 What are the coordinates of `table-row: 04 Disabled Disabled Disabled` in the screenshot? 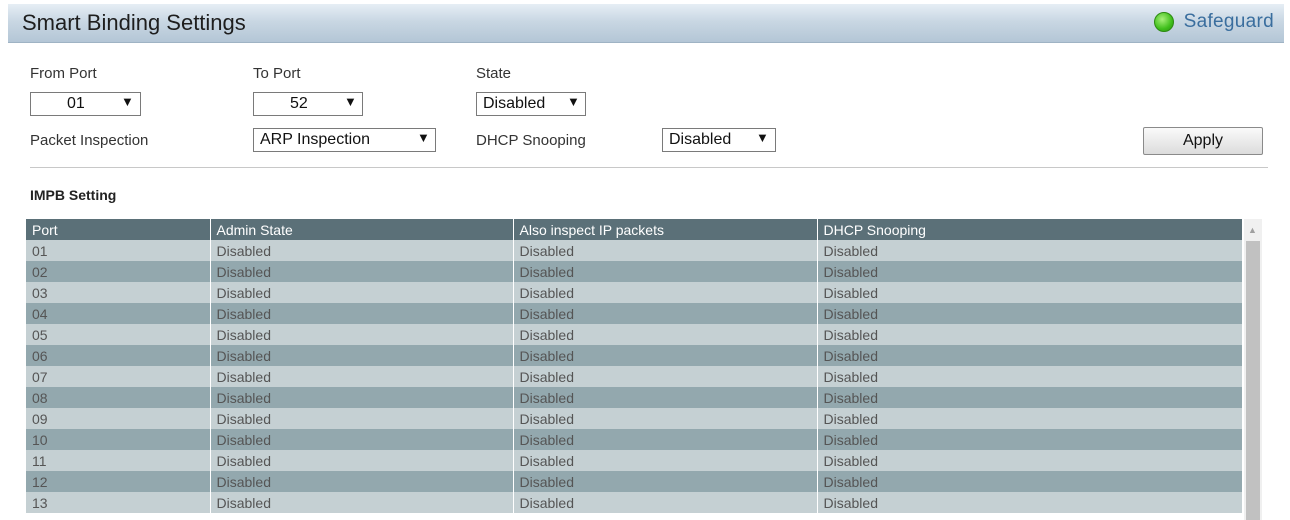 It's located at (634, 313).